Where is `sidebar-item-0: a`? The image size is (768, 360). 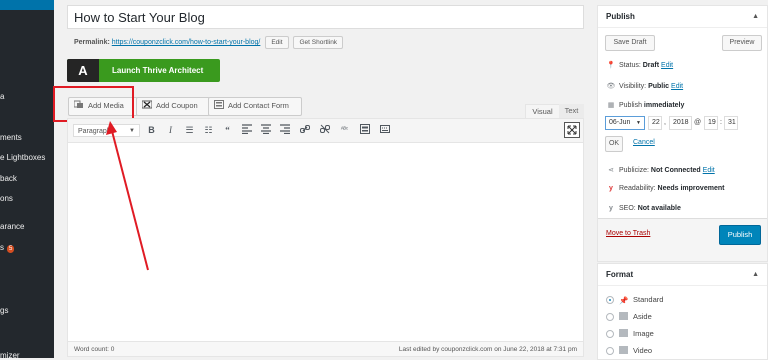 sidebar-item-0: a is located at coordinates (2, 96).